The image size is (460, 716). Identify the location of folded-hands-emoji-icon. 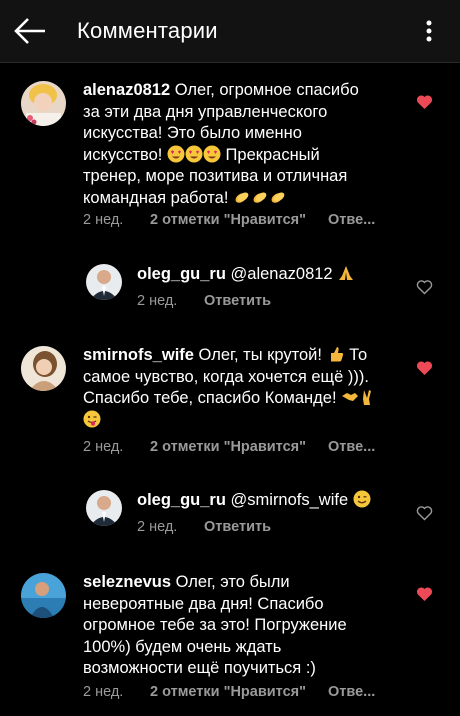
(346, 273).